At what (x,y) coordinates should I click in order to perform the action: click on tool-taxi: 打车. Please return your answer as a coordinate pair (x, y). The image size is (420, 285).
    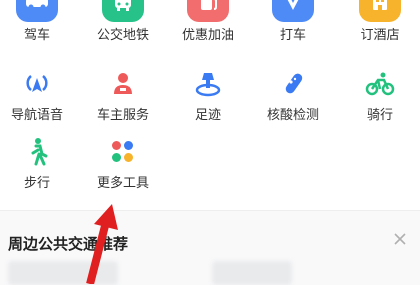
    Looking at the image, I should click on (293, 21).